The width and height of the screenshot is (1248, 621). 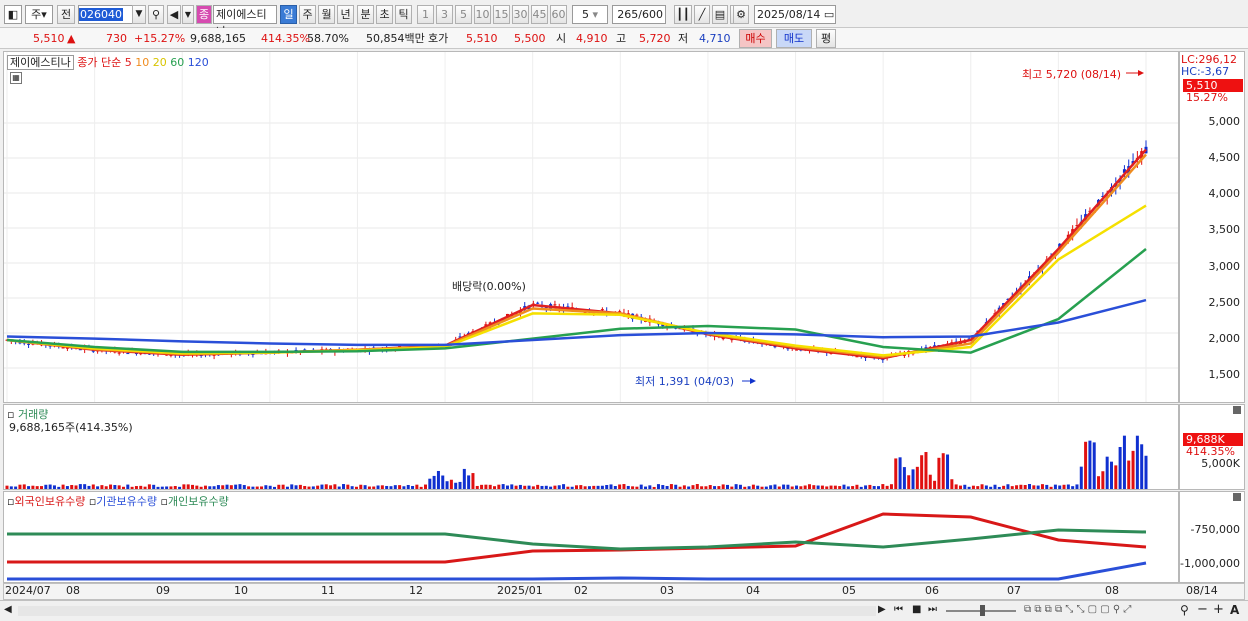 What do you see at coordinates (101, 14) in the screenshot?
I see `stock-code-value: 026040` at bounding box center [101, 14].